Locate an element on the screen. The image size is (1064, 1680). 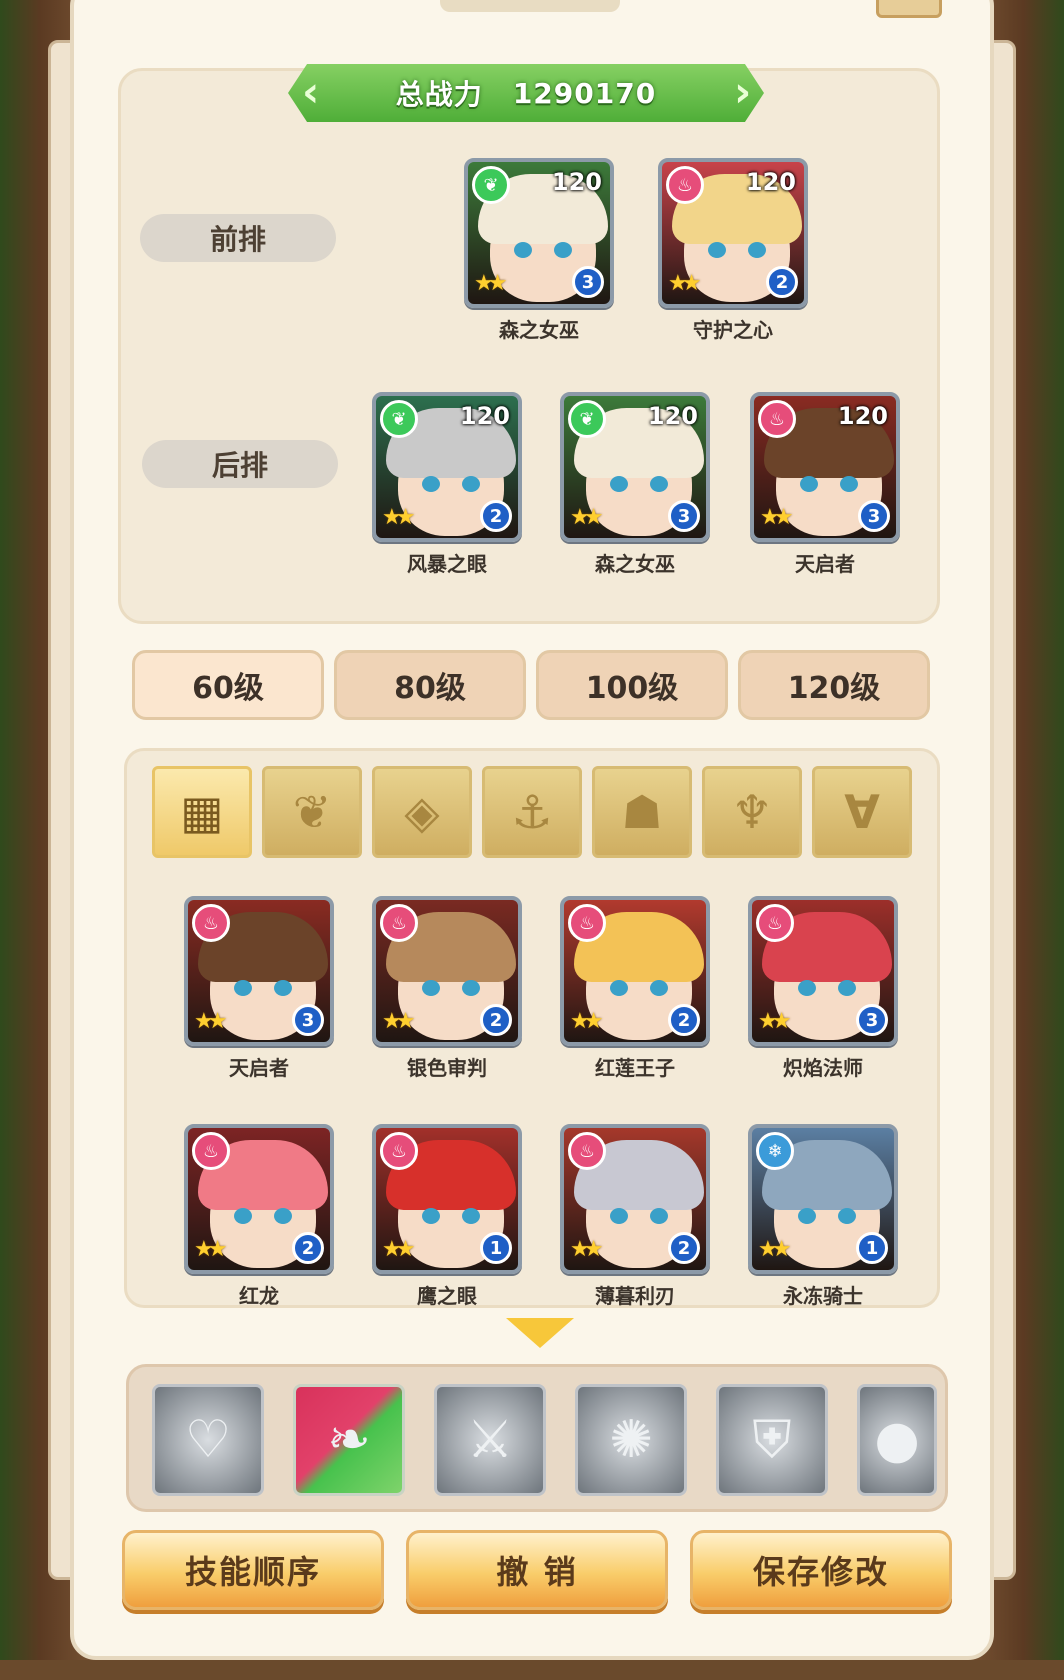
hero-portrait: ❦ 120 ★★ 2 is located at coordinates (447, 467).